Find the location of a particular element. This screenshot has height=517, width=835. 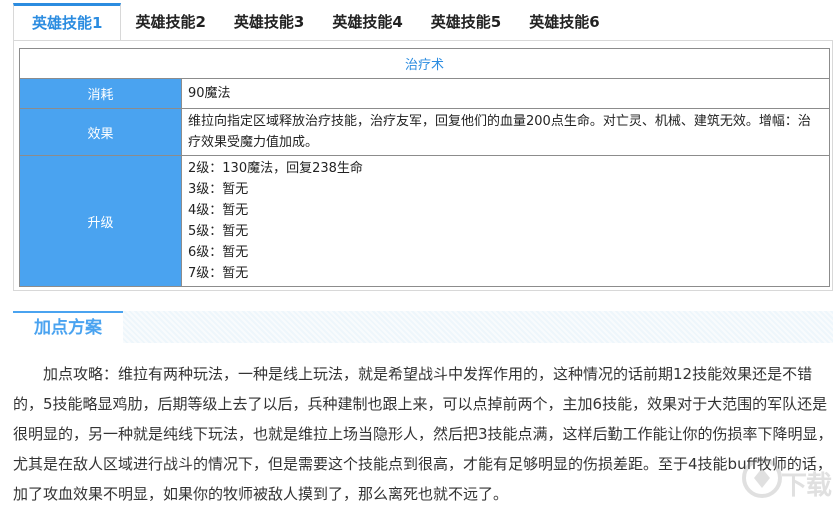

effect-label: 效果 is located at coordinates (100, 132).